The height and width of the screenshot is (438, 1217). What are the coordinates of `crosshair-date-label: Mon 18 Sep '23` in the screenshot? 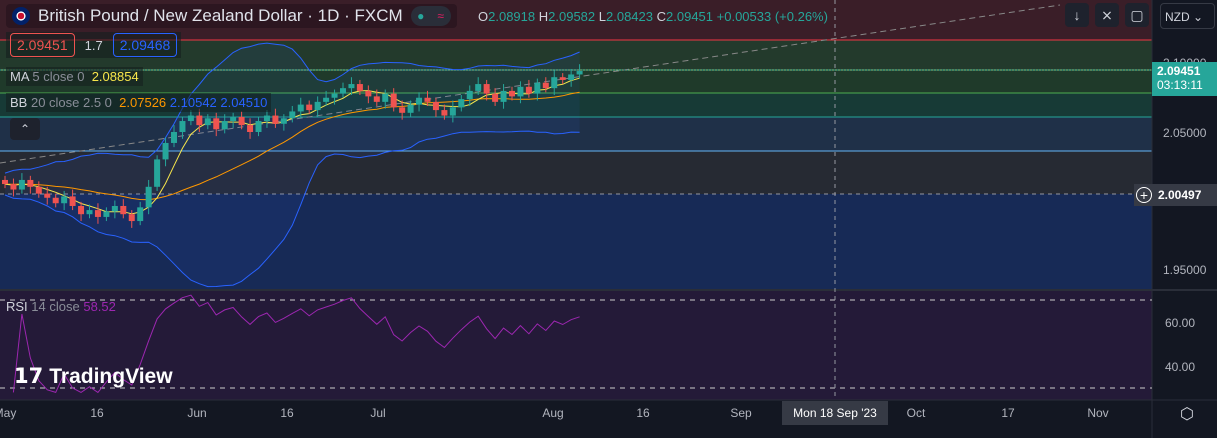 It's located at (835, 413).